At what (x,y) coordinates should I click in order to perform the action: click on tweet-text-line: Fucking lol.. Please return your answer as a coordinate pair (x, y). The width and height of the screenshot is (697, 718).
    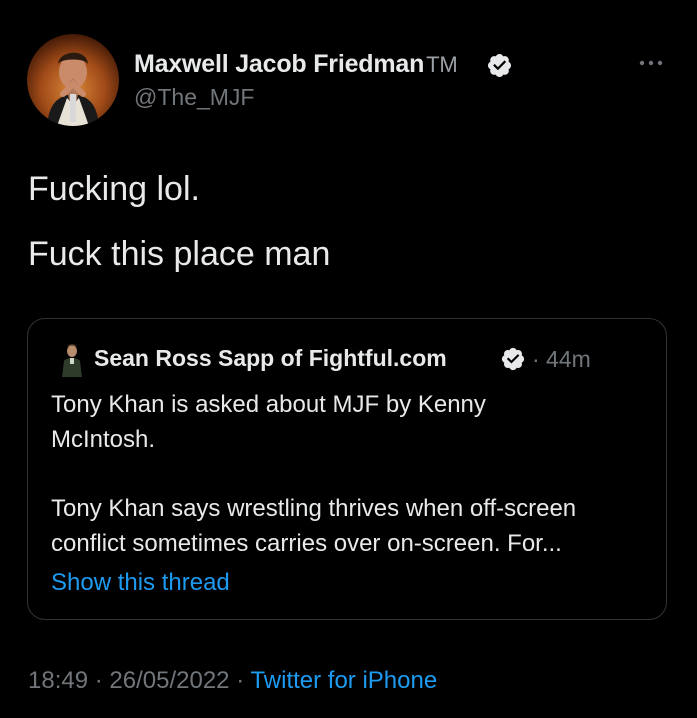
    Looking at the image, I should click on (114, 189).